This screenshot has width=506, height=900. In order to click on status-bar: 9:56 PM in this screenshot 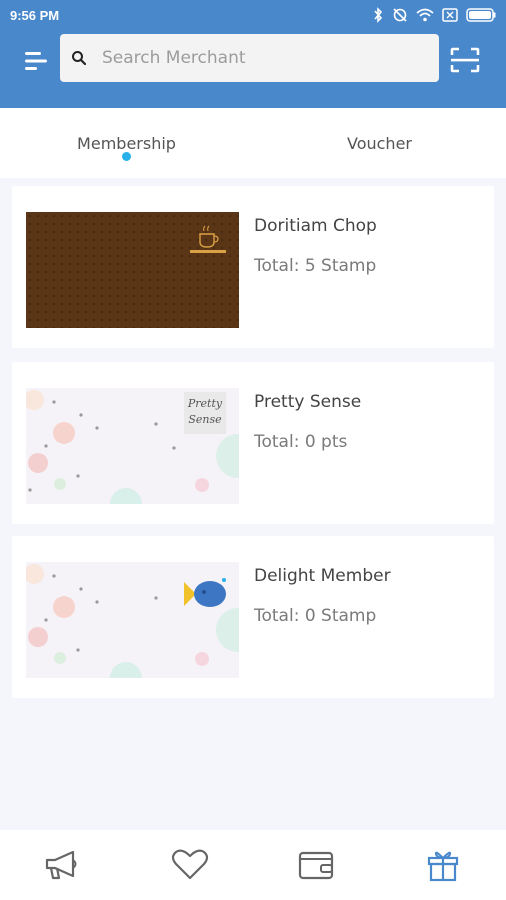, I will do `click(253, 15)`.